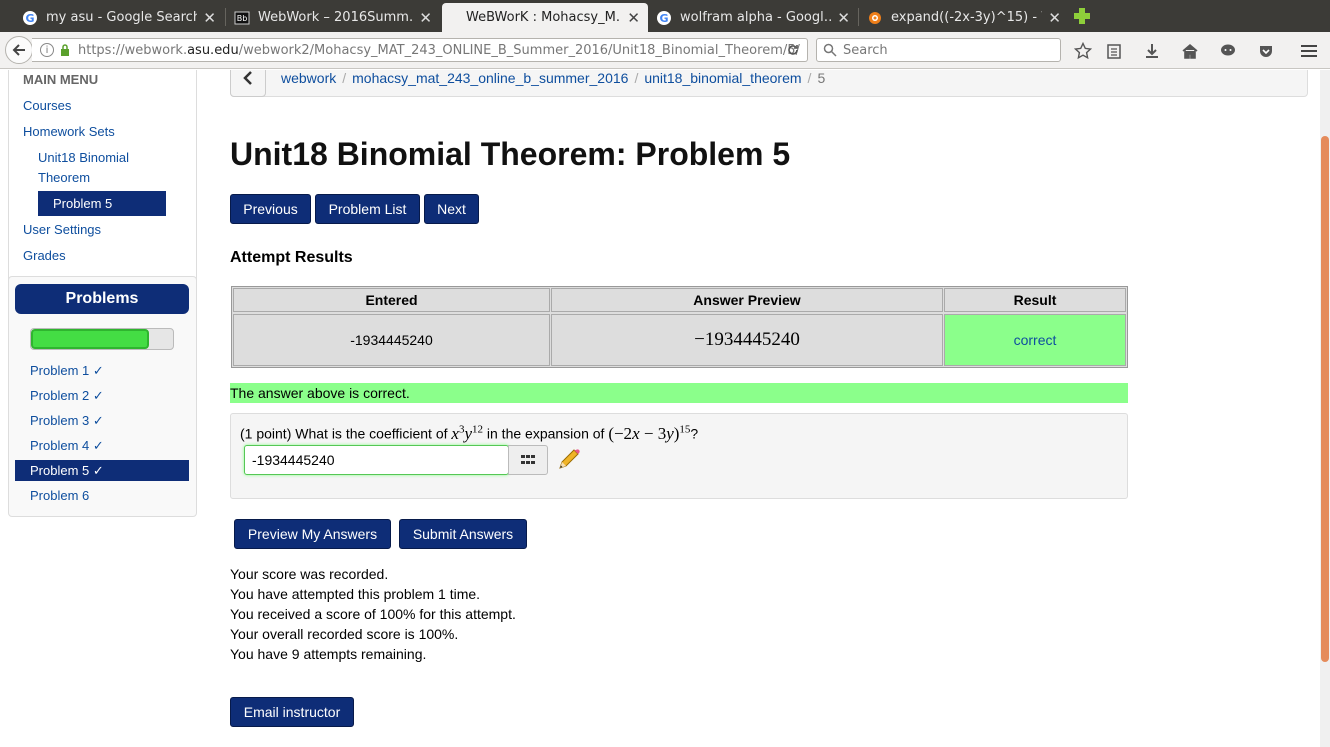  Describe the element at coordinates (344, 433) in the screenshot. I see `problem-prompt: (1 point) What is the coefficient of` at that location.